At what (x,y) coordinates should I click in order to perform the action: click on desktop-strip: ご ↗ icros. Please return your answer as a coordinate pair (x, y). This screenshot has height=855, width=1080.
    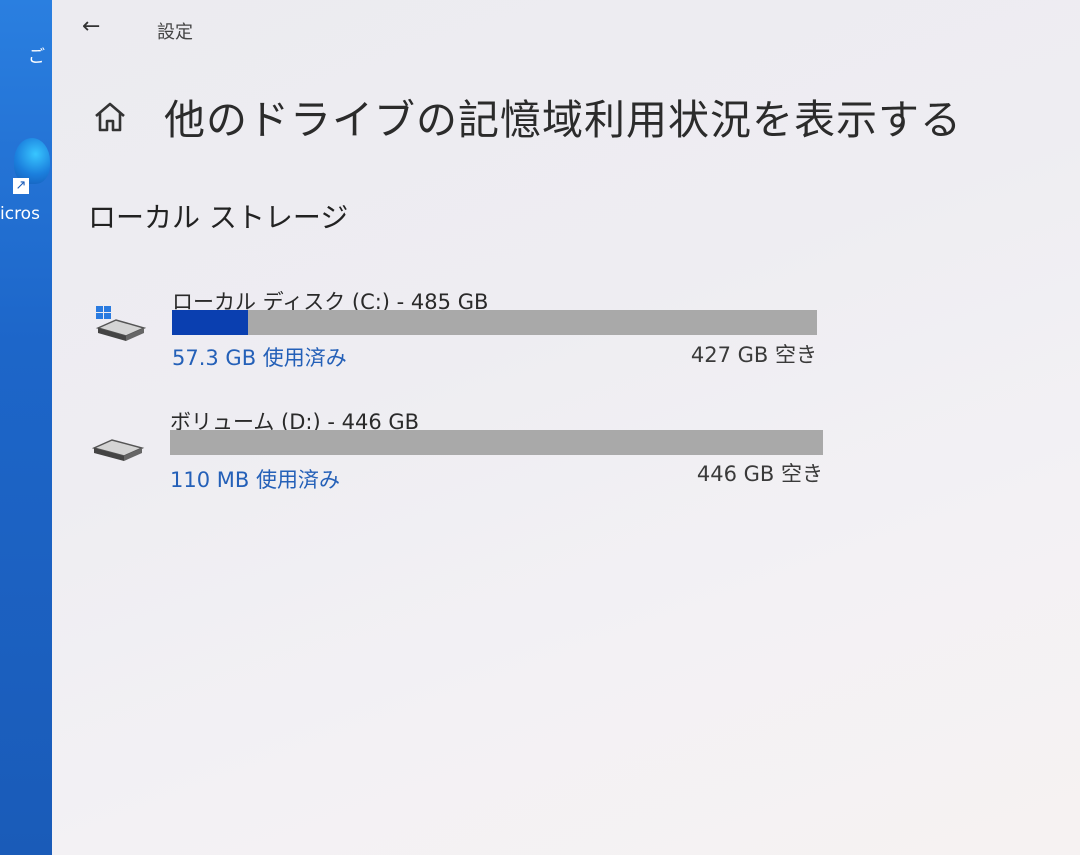
    Looking at the image, I should click on (30, 427).